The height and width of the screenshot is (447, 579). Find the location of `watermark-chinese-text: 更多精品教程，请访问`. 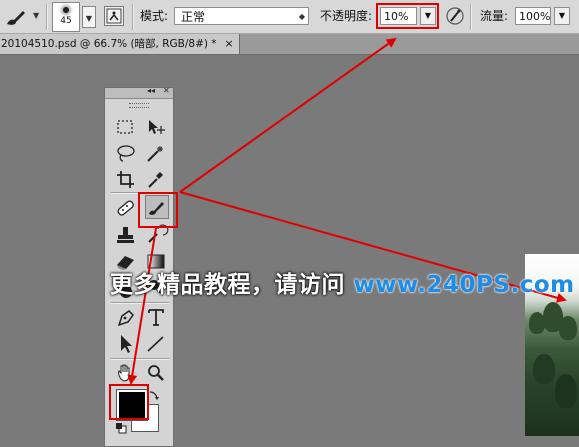

watermark-chinese-text: 更多精品教程，请访问 is located at coordinates (227, 285).